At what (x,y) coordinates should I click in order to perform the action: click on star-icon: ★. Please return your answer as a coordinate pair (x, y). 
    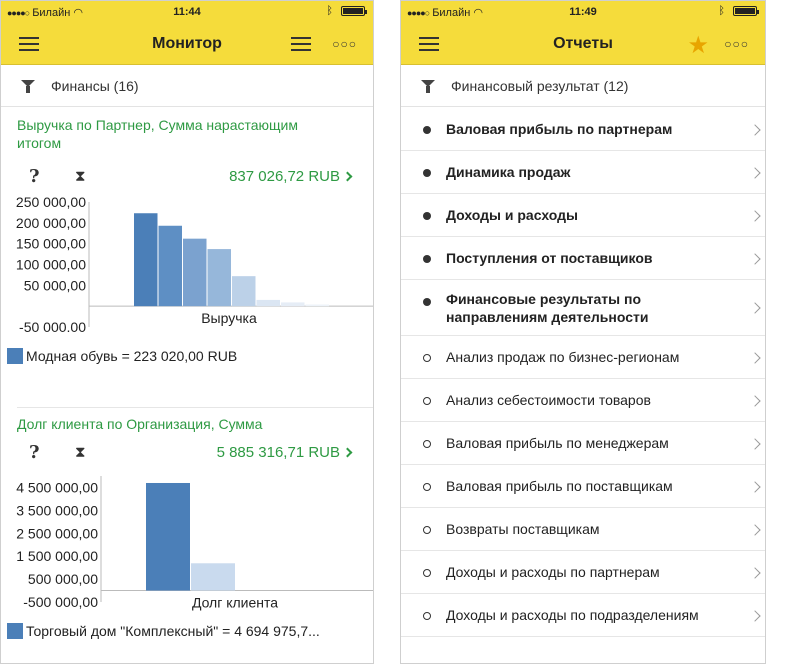
    Looking at the image, I should click on (698, 45).